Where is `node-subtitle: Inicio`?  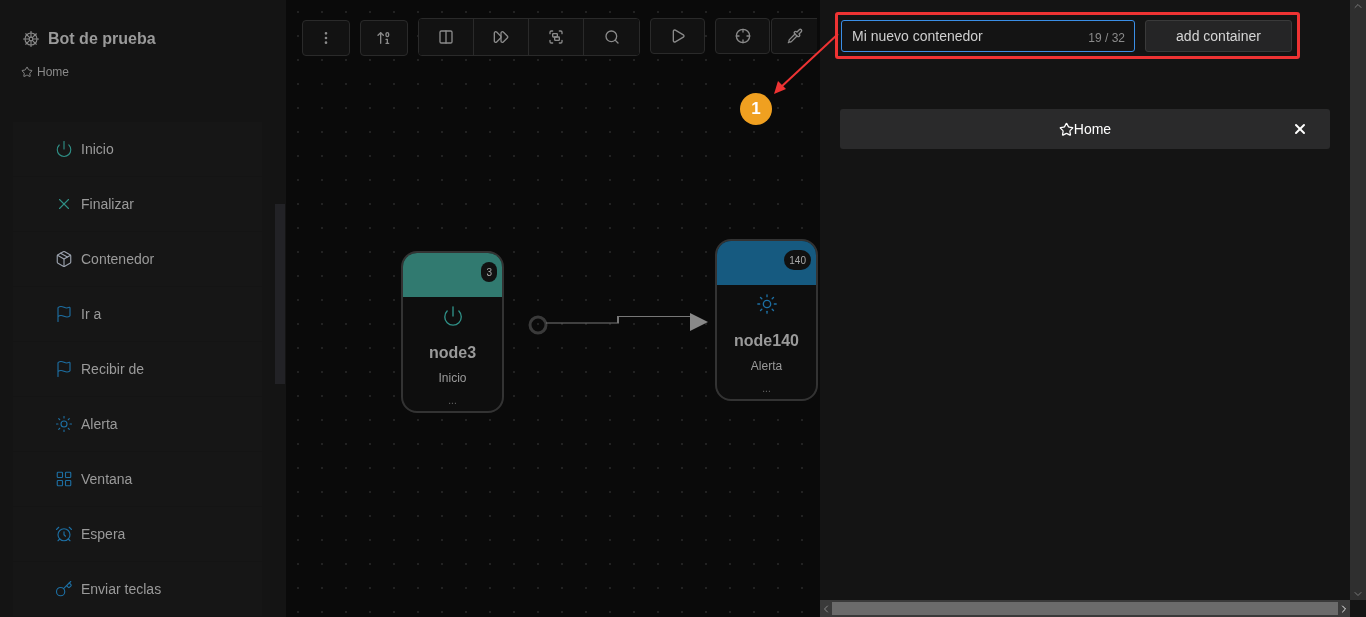
node-subtitle: Inicio is located at coordinates (452, 378).